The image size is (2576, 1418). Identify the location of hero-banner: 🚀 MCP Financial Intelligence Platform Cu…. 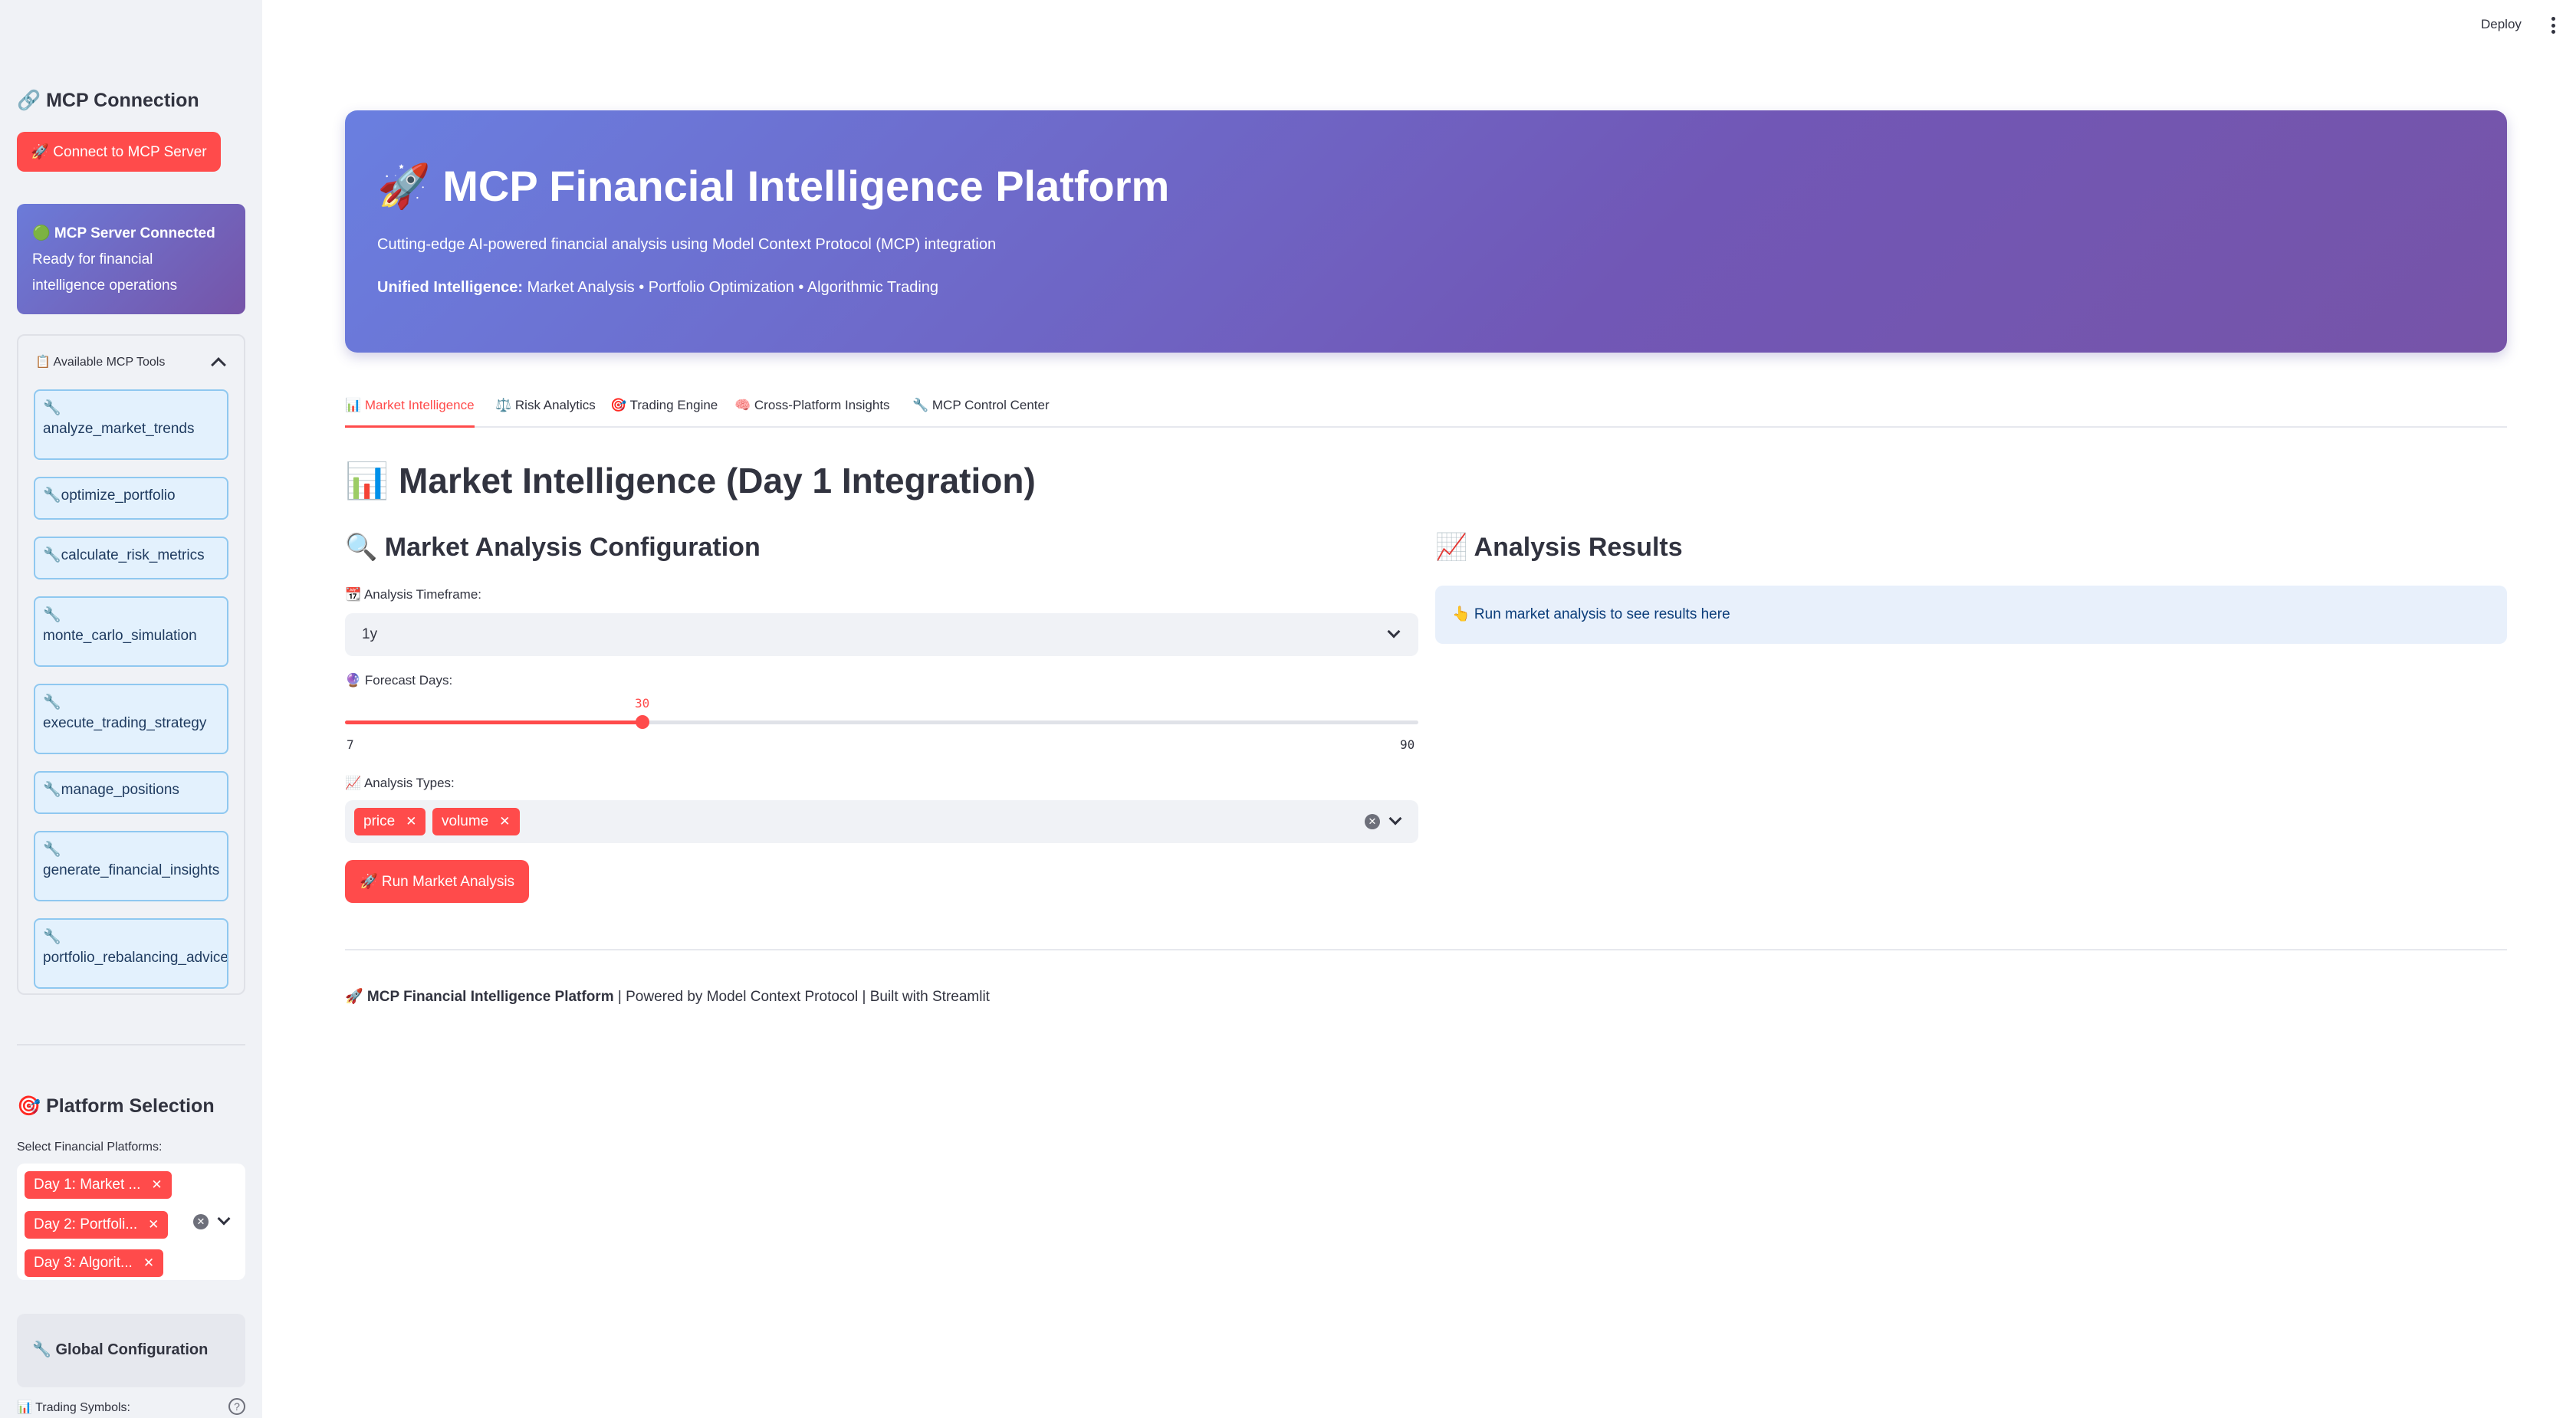
(1426, 231).